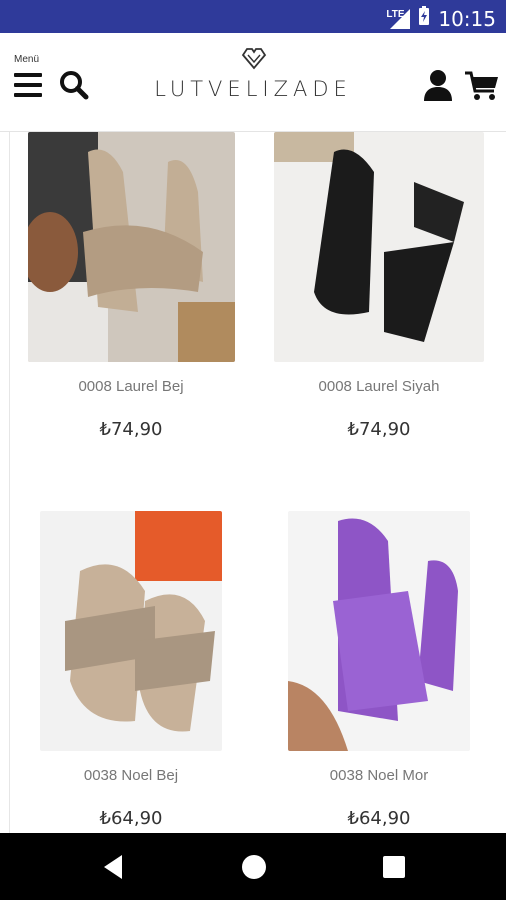 This screenshot has height=900, width=506. What do you see at coordinates (482, 86) in the screenshot?
I see `cart-icon` at bounding box center [482, 86].